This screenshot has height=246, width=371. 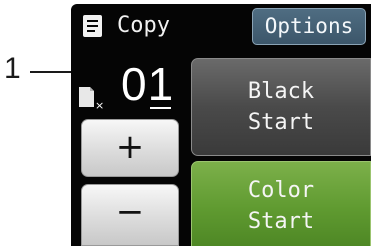 What do you see at coordinates (281, 221) in the screenshot?
I see `color-start-line2: Start` at bounding box center [281, 221].